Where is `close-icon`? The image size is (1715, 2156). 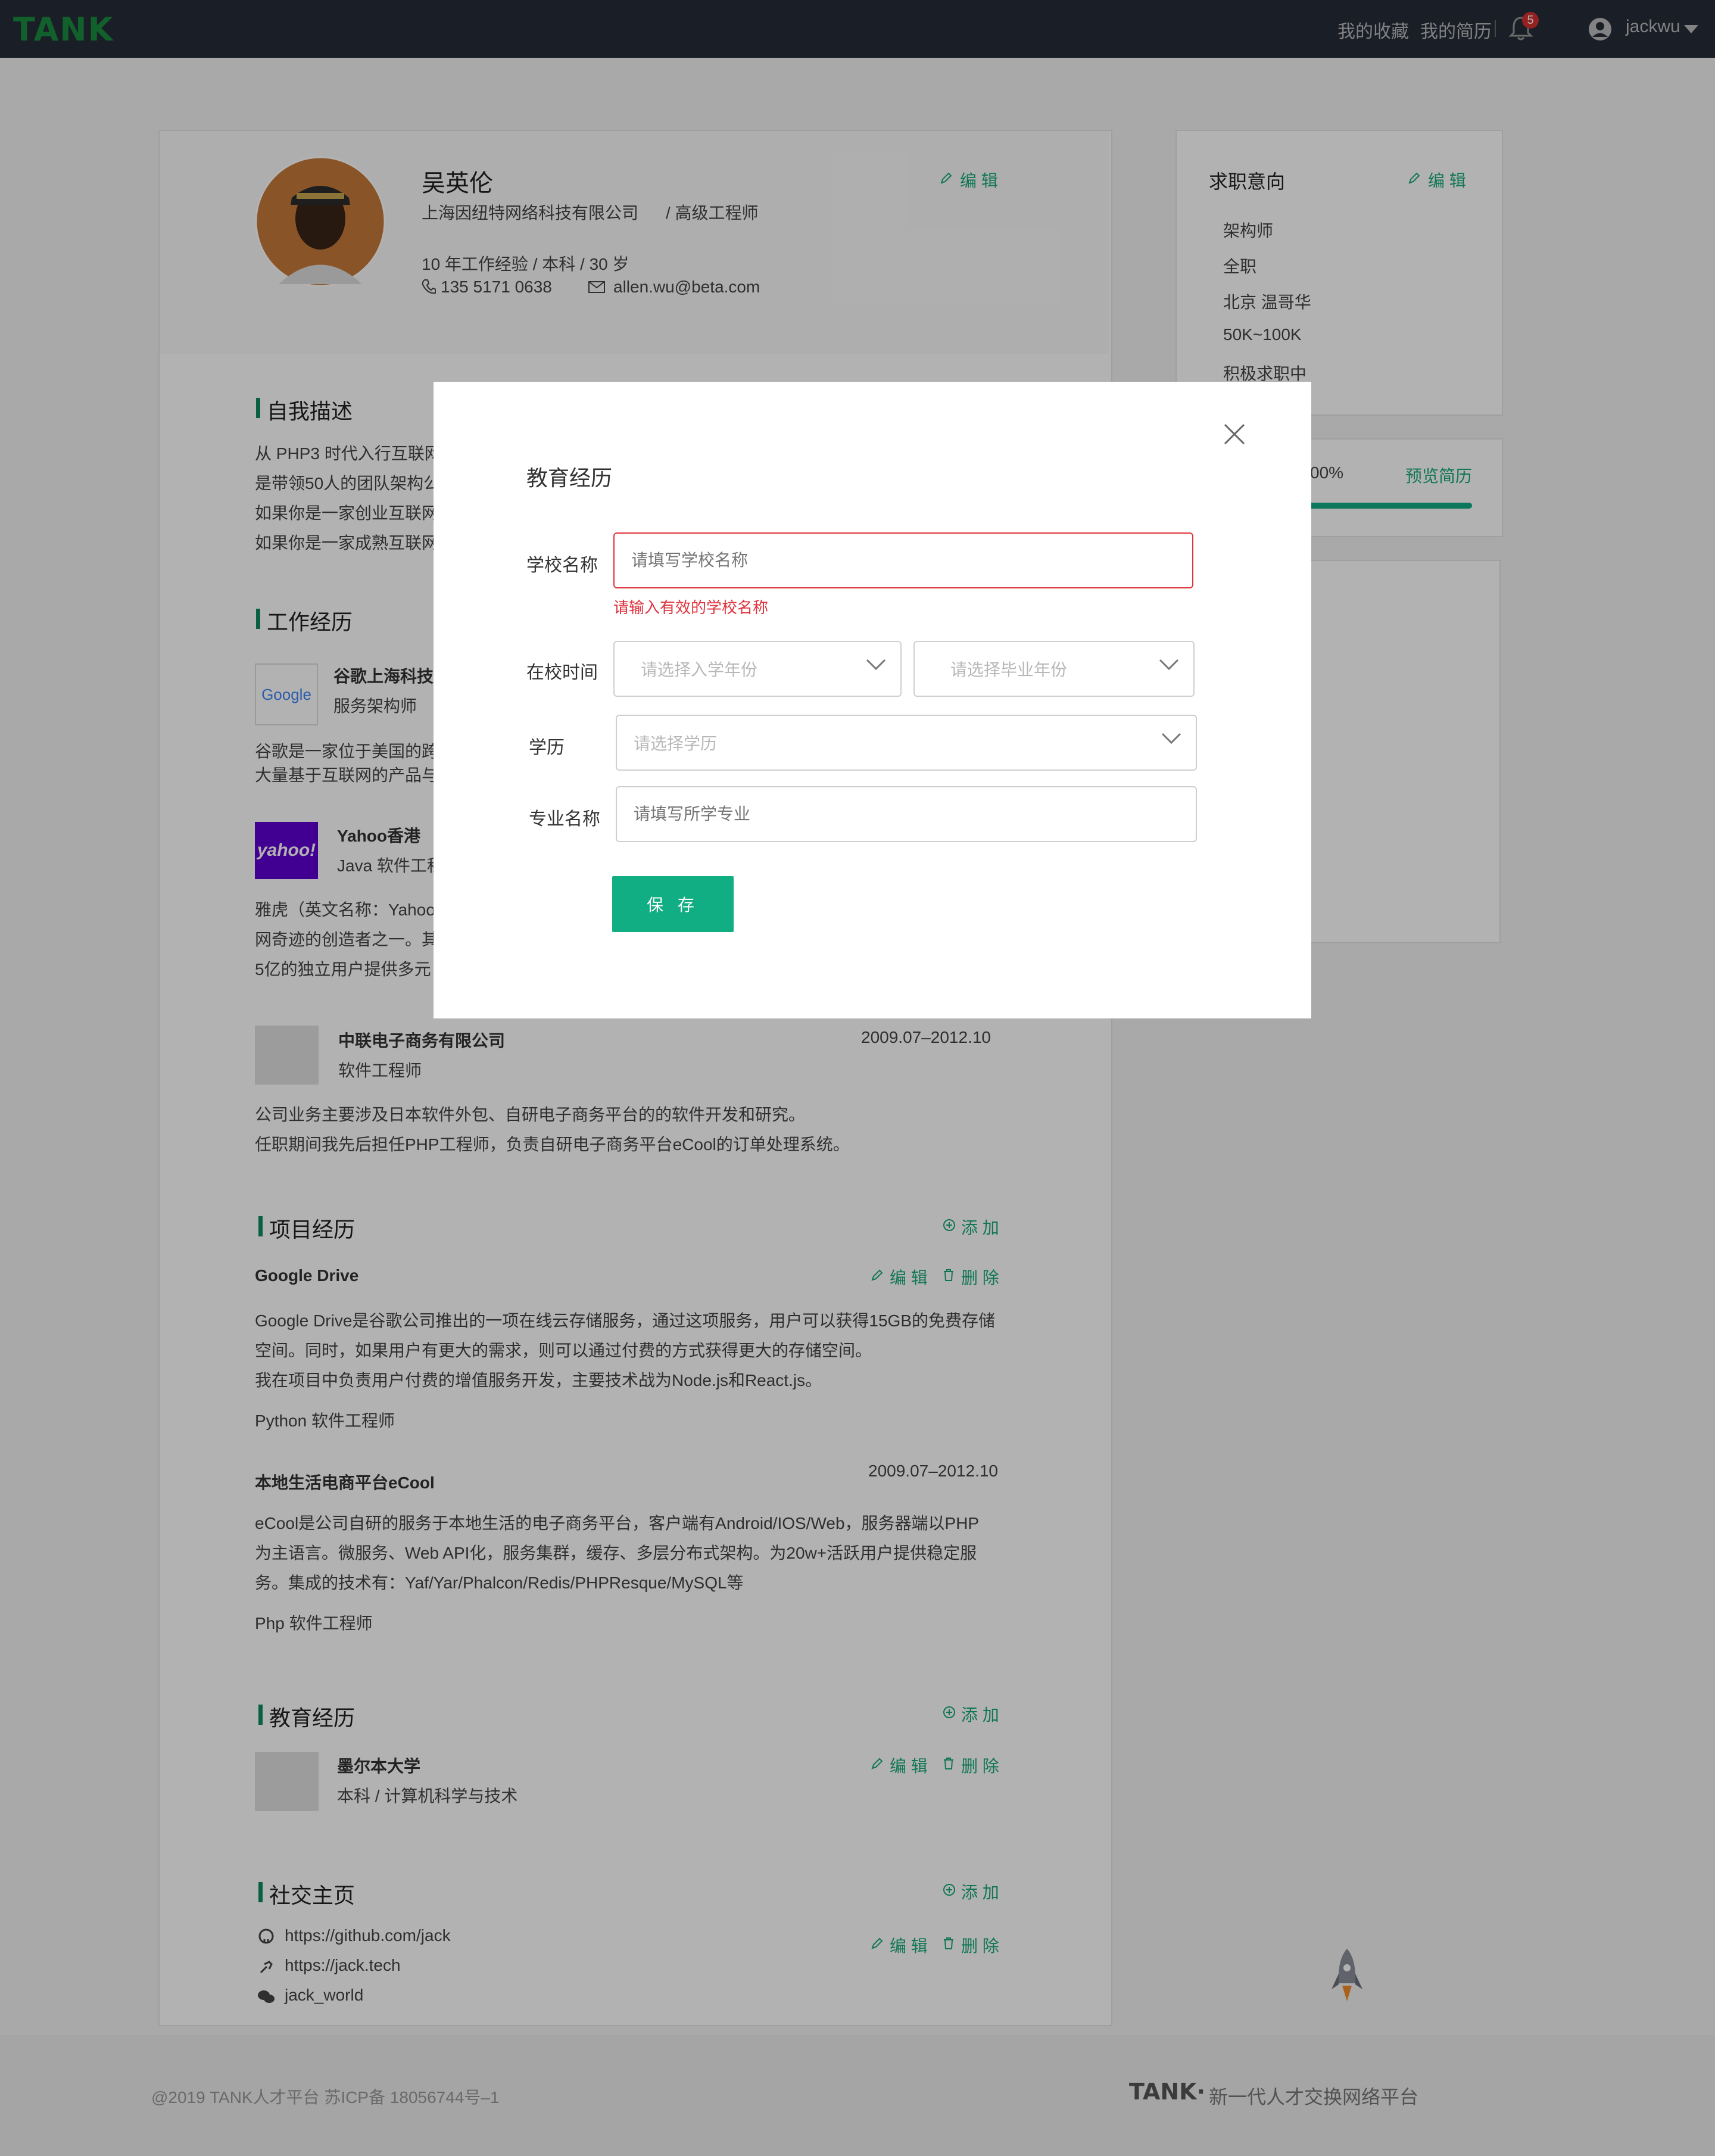 close-icon is located at coordinates (1234, 434).